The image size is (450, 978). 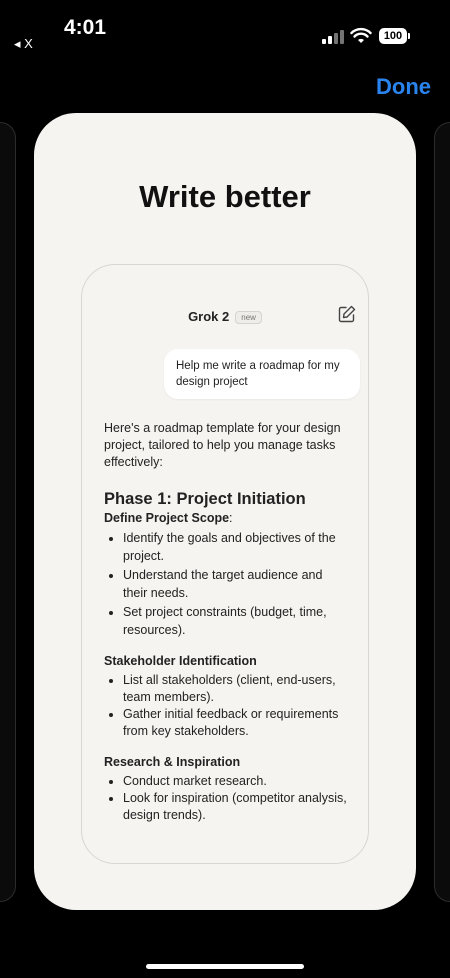 I want to click on chat-header: Grok 2 new, so click(x=225, y=317).